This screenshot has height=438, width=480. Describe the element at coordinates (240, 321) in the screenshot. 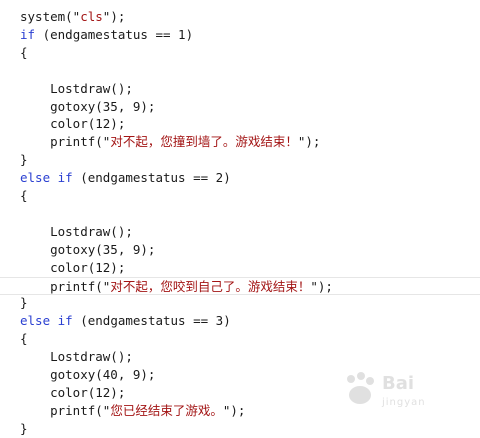

I see `code-line: else if (endgamestatus == 3)` at that location.